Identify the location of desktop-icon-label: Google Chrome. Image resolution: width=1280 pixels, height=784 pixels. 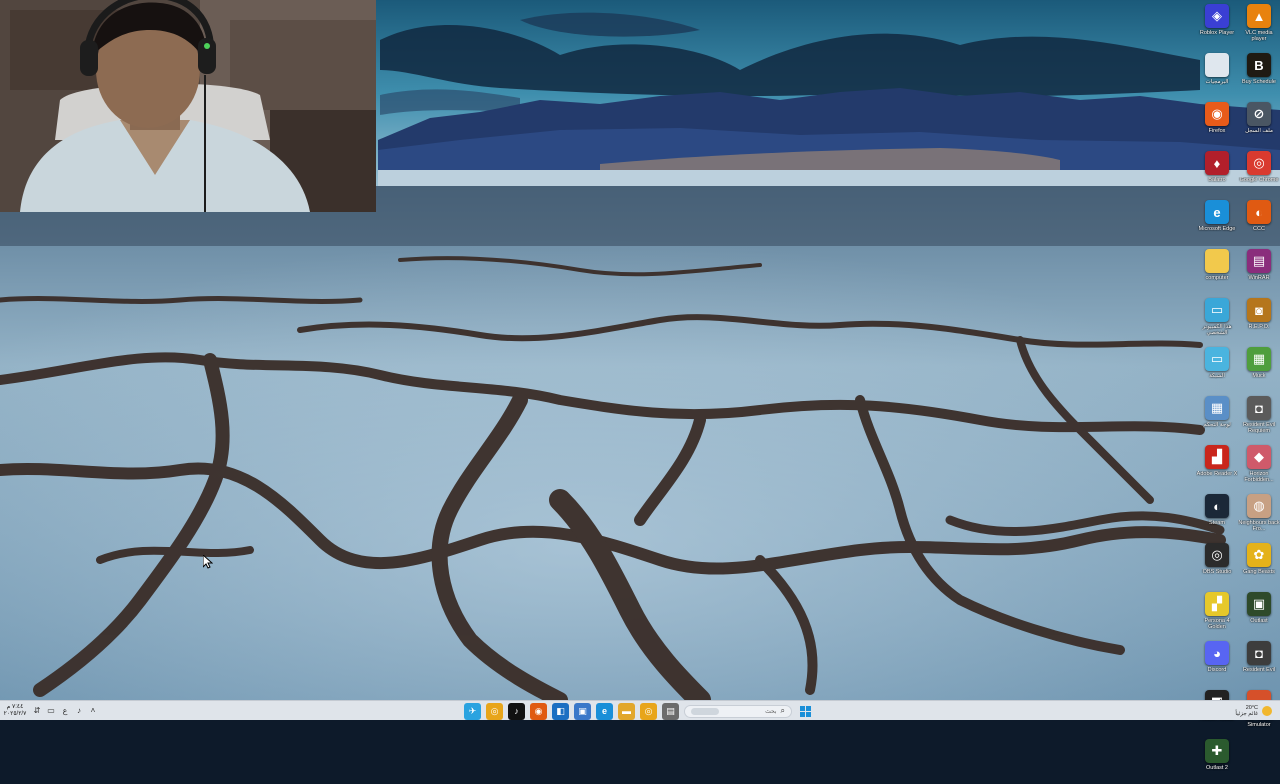
(1259, 180).